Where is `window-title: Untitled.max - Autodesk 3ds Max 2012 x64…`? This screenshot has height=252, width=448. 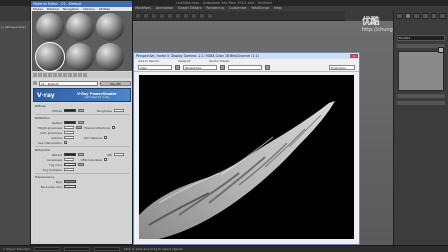
window-title: Untitled.max - Autodesk 3ds Max 2012 x64… is located at coordinates (224, 3).